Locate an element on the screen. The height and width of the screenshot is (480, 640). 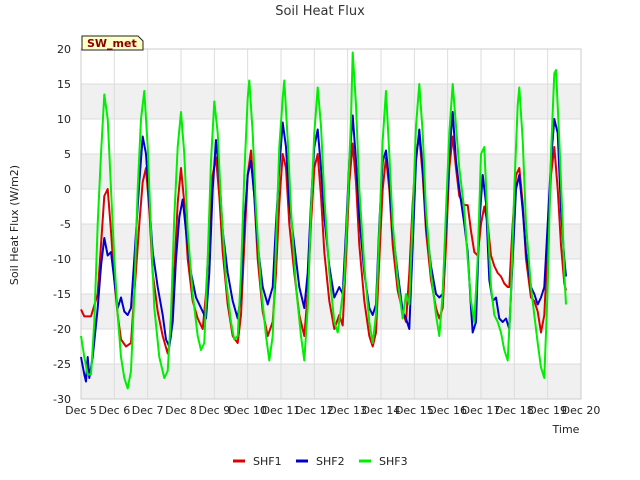
y-tick-label: -15 is located at coordinates (62, 294).